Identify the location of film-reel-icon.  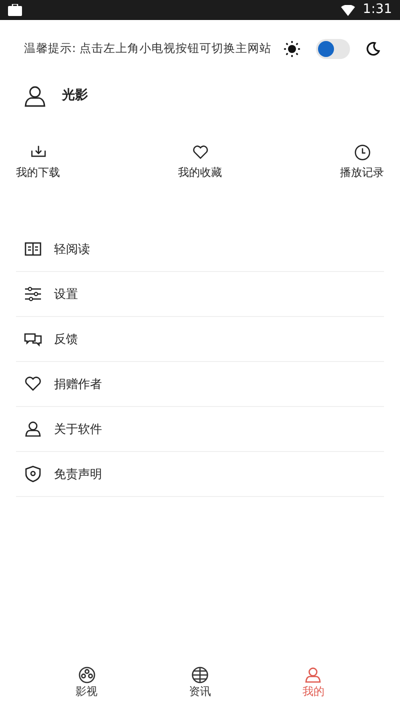
(87, 675).